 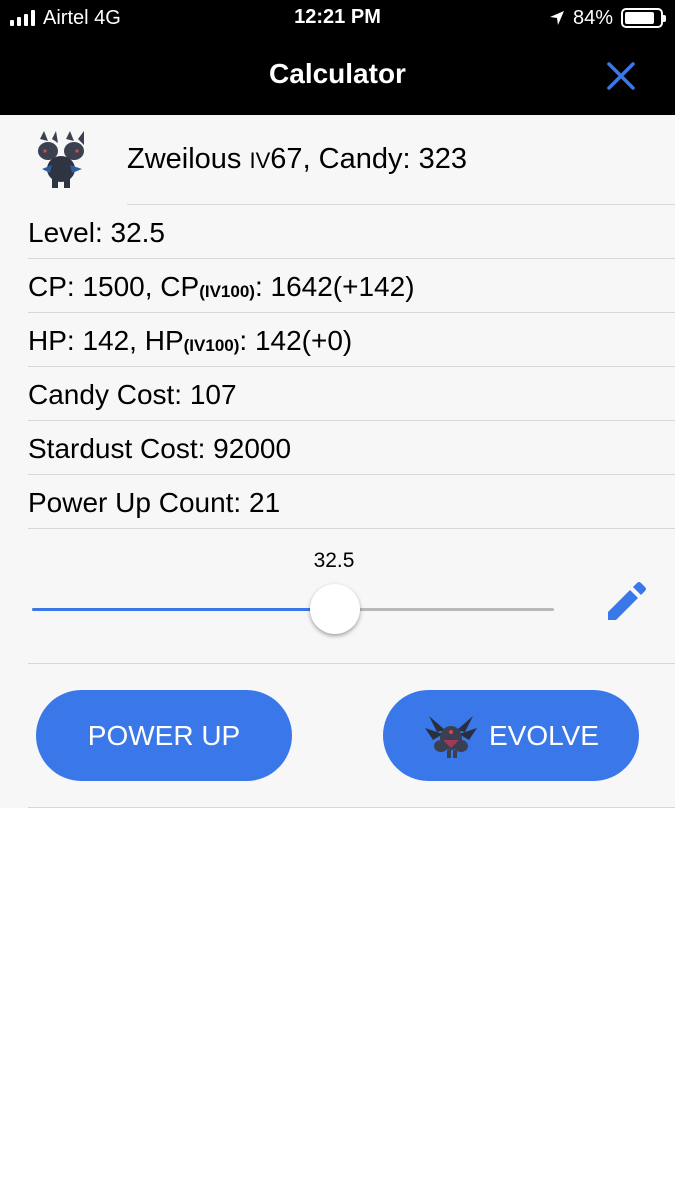 I want to click on pokemon-summary: Zweilous IV67, Candy: 323, so click(x=297, y=159).